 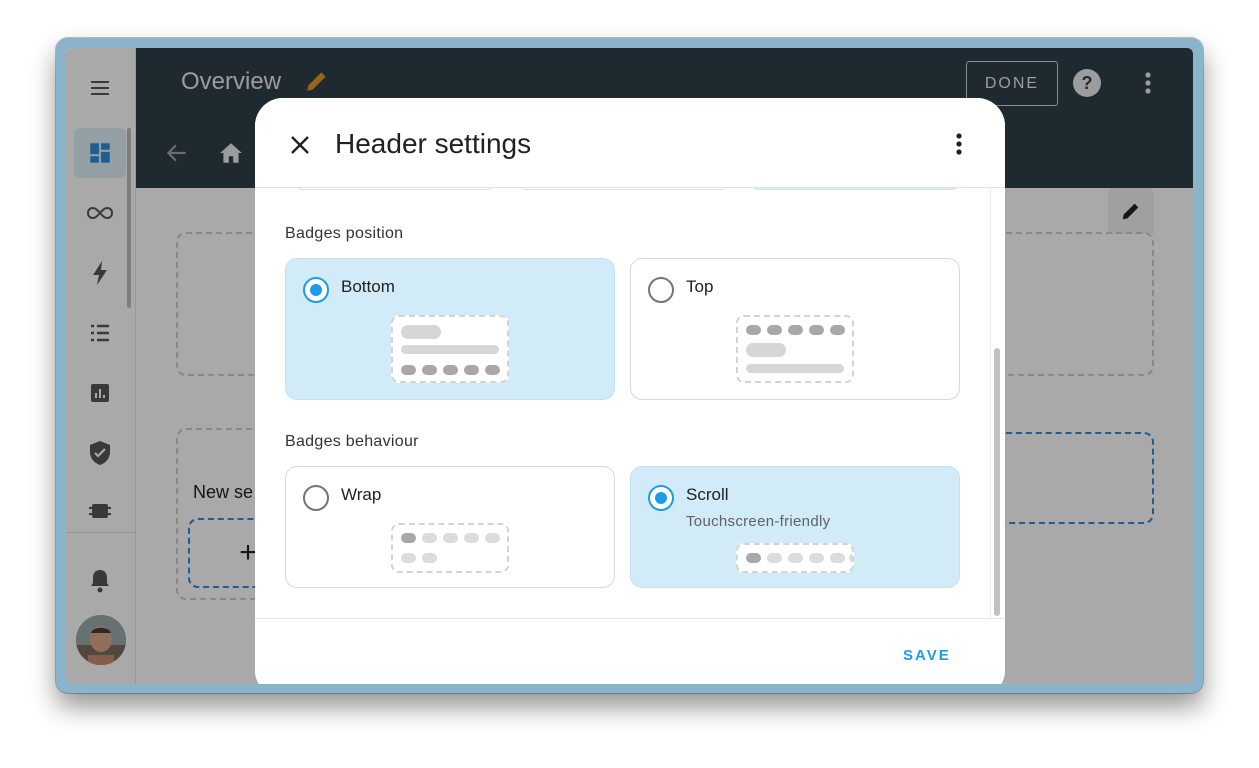 I want to click on option-wrap: Wrap, so click(x=450, y=527).